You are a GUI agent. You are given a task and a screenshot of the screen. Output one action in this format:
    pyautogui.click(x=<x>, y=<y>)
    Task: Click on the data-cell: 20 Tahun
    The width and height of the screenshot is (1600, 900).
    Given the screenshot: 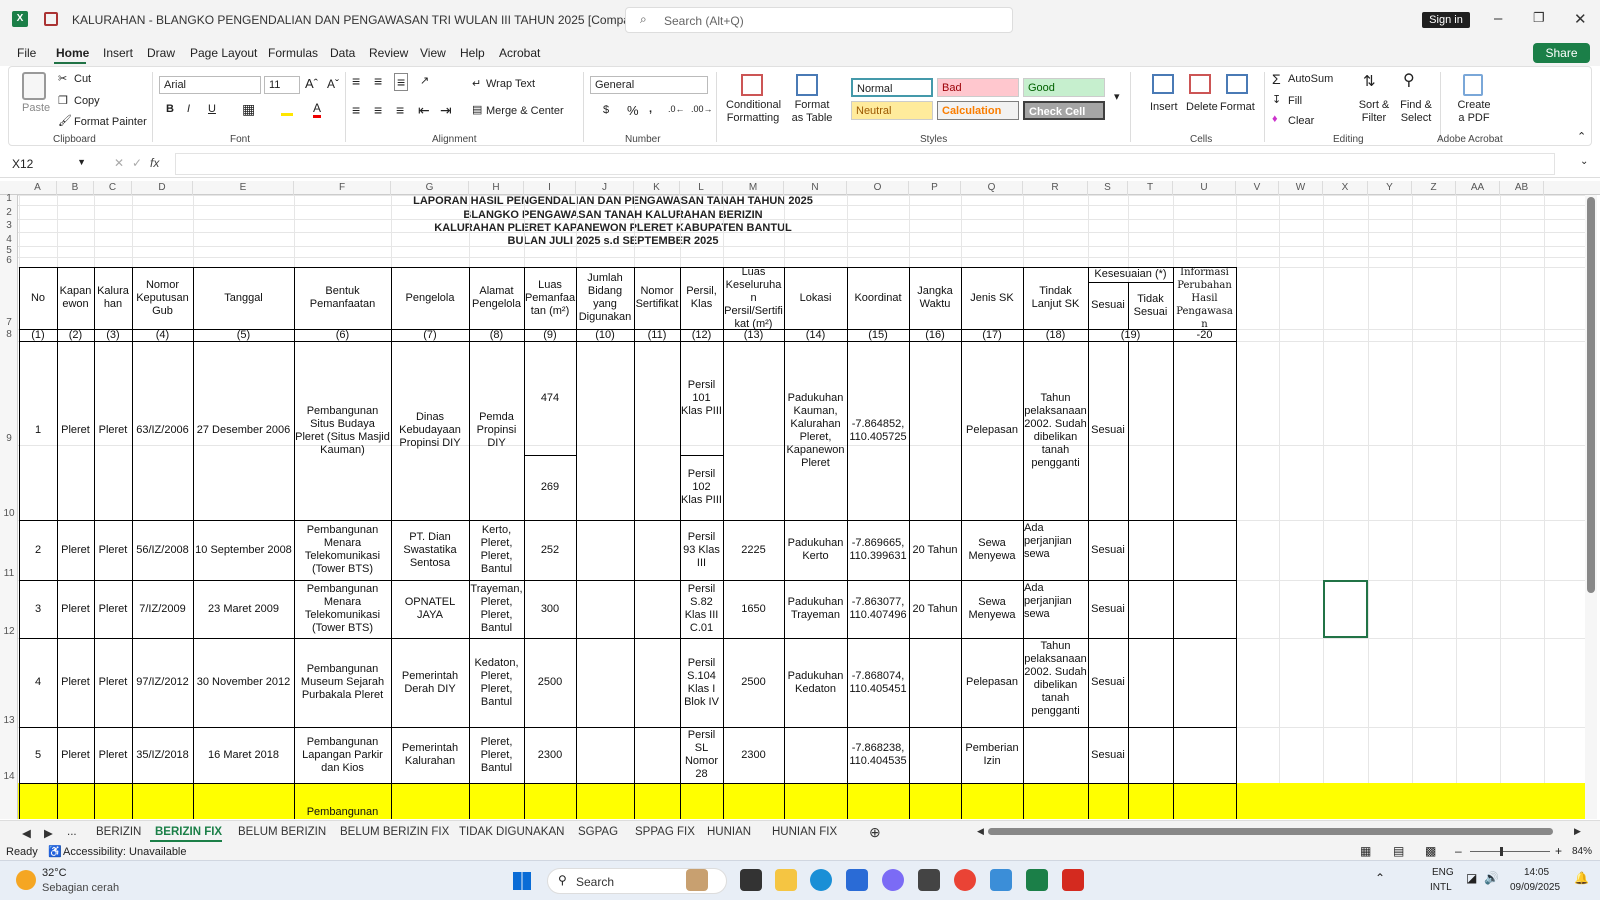 What is the action you would take?
    pyautogui.click(x=935, y=609)
    